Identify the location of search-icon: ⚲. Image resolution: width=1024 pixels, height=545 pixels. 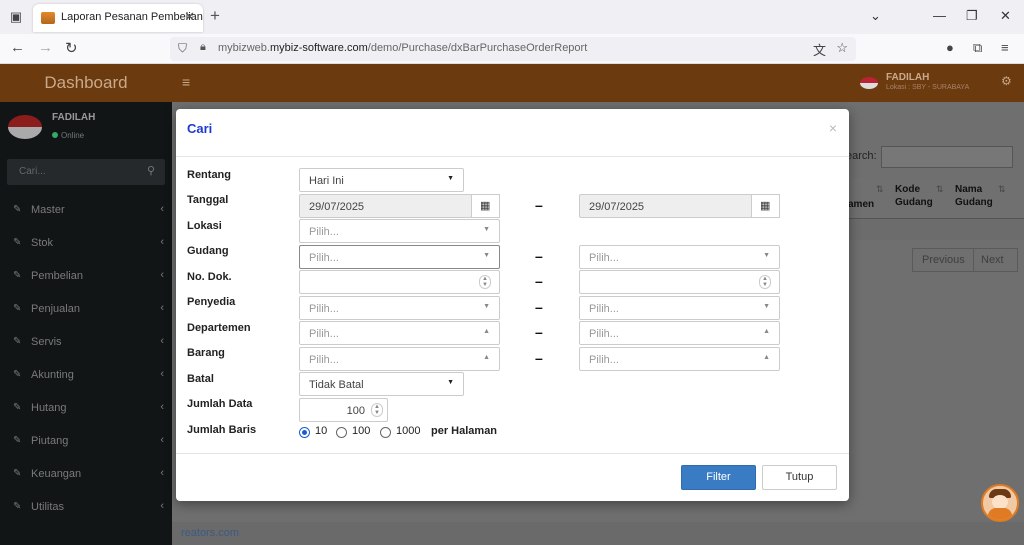
(151, 170).